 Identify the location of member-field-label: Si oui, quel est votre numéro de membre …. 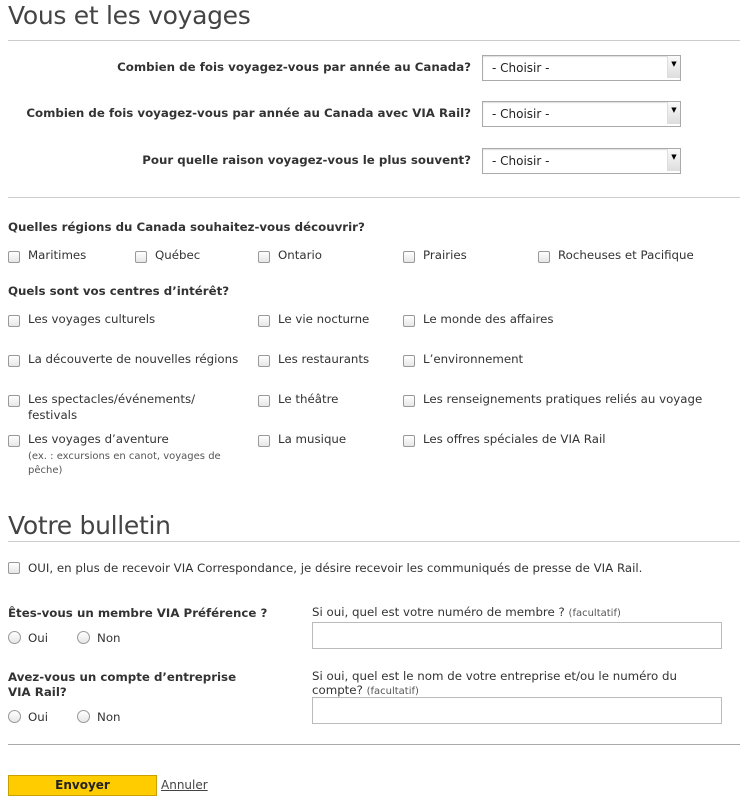
(466, 613).